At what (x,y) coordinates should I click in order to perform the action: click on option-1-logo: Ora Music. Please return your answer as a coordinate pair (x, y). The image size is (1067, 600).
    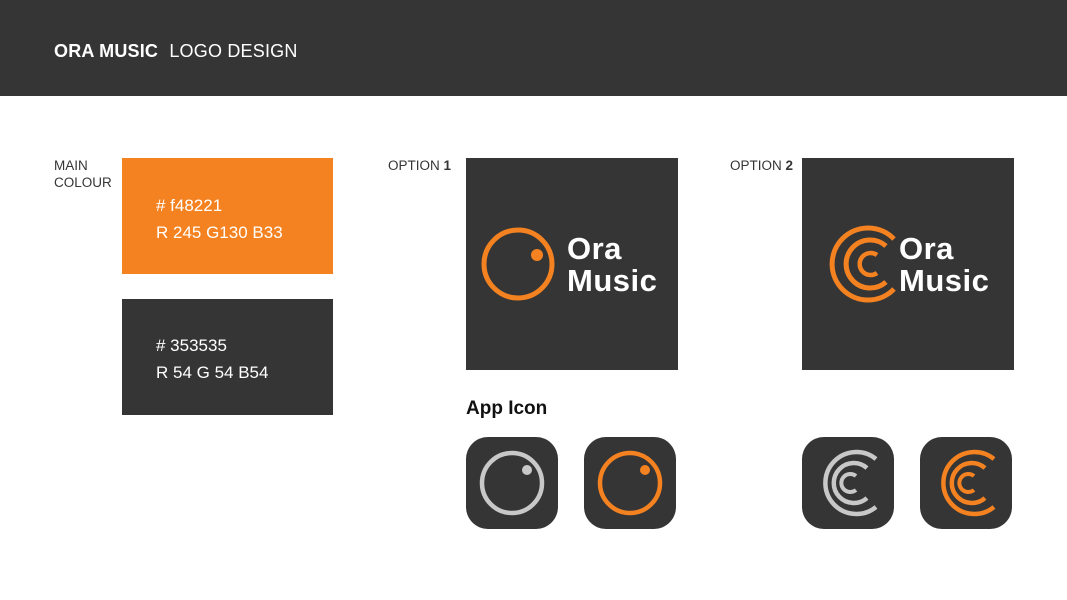
    Looking at the image, I should click on (572, 264).